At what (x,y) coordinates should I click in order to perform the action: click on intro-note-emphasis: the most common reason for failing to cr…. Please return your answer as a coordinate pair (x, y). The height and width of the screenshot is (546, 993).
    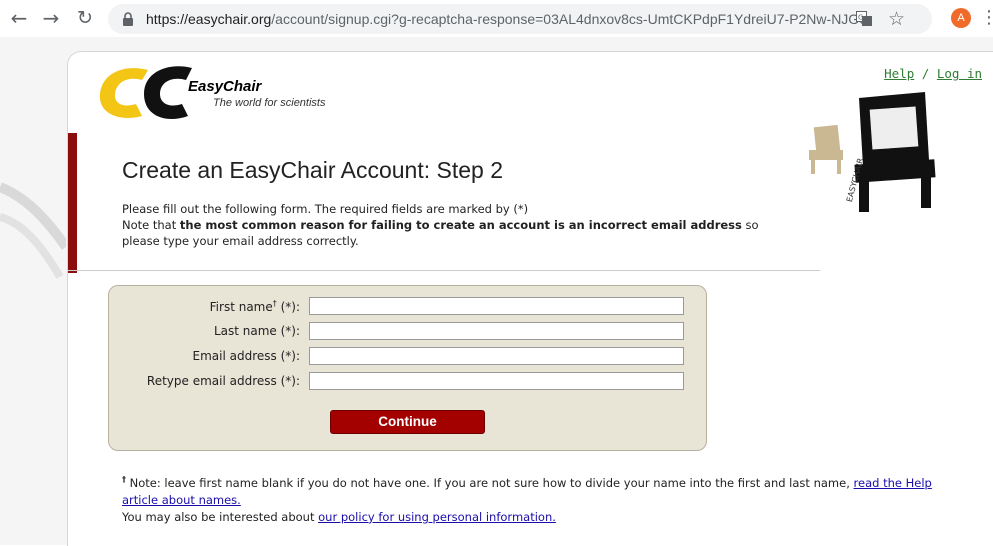
    Looking at the image, I should click on (460, 225).